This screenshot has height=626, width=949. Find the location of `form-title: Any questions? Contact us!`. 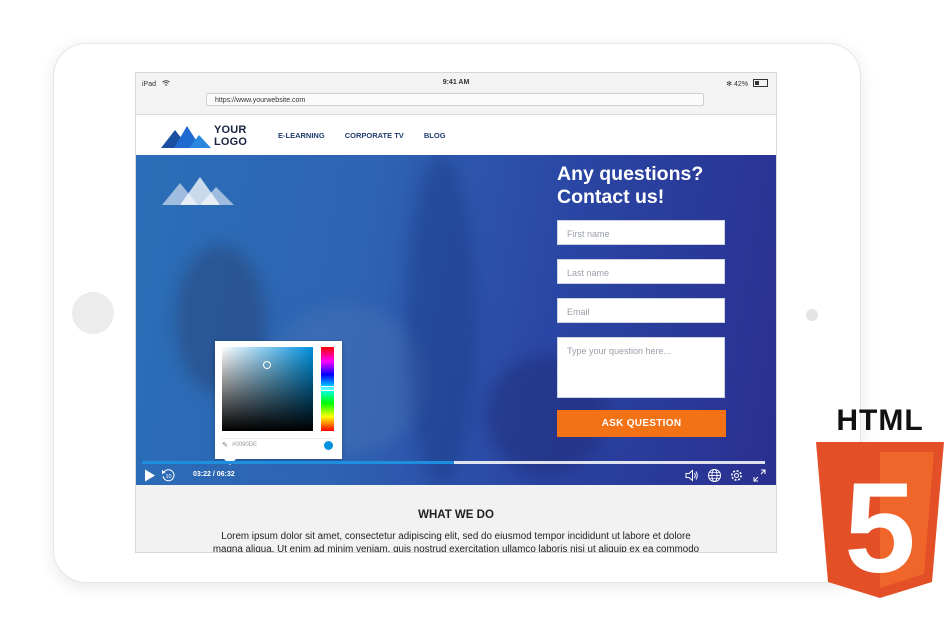

form-title: Any questions? Contact us! is located at coordinates (662, 186).